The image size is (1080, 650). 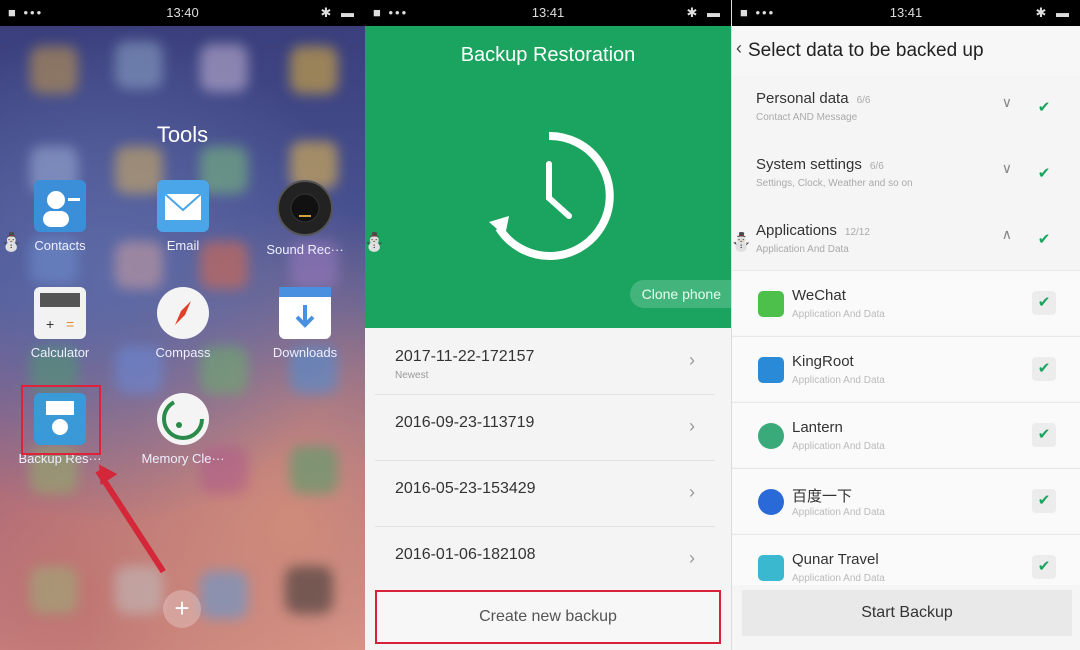 I want to click on backup-row: 2016-01-06-182108 ›, so click(x=545, y=560).